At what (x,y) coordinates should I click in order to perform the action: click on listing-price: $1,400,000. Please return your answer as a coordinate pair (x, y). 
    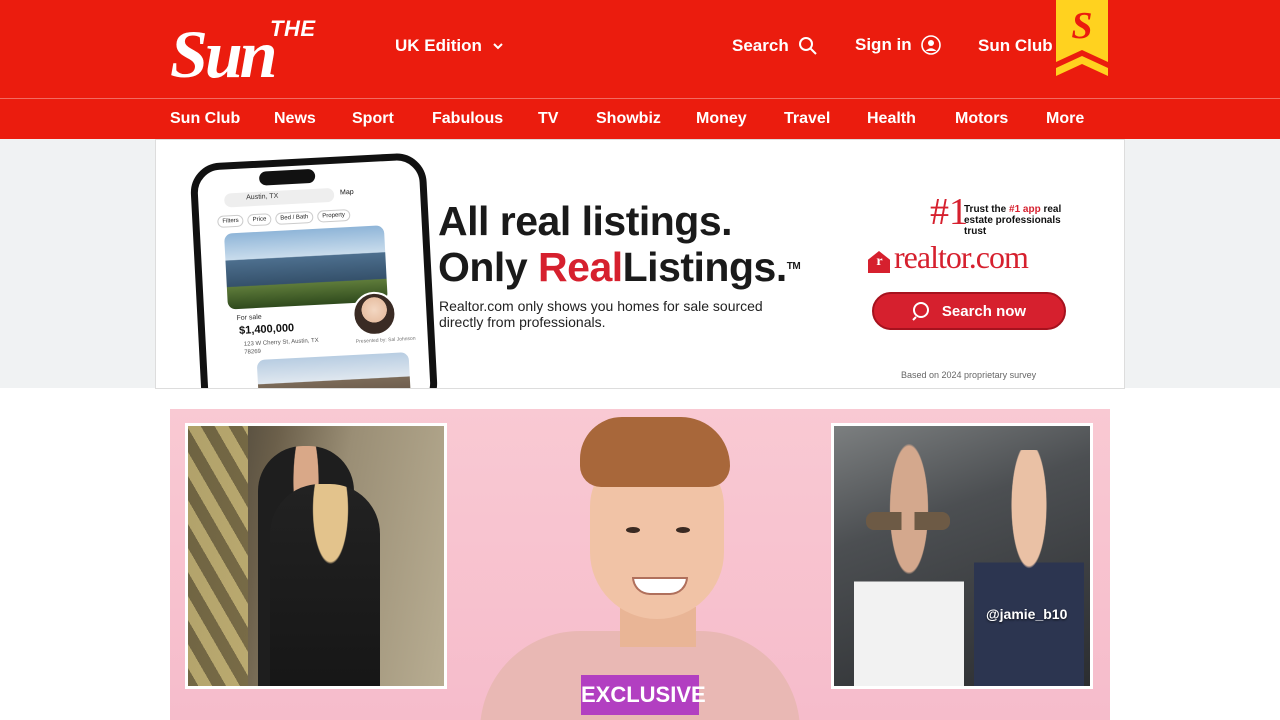
    Looking at the image, I should click on (266, 329).